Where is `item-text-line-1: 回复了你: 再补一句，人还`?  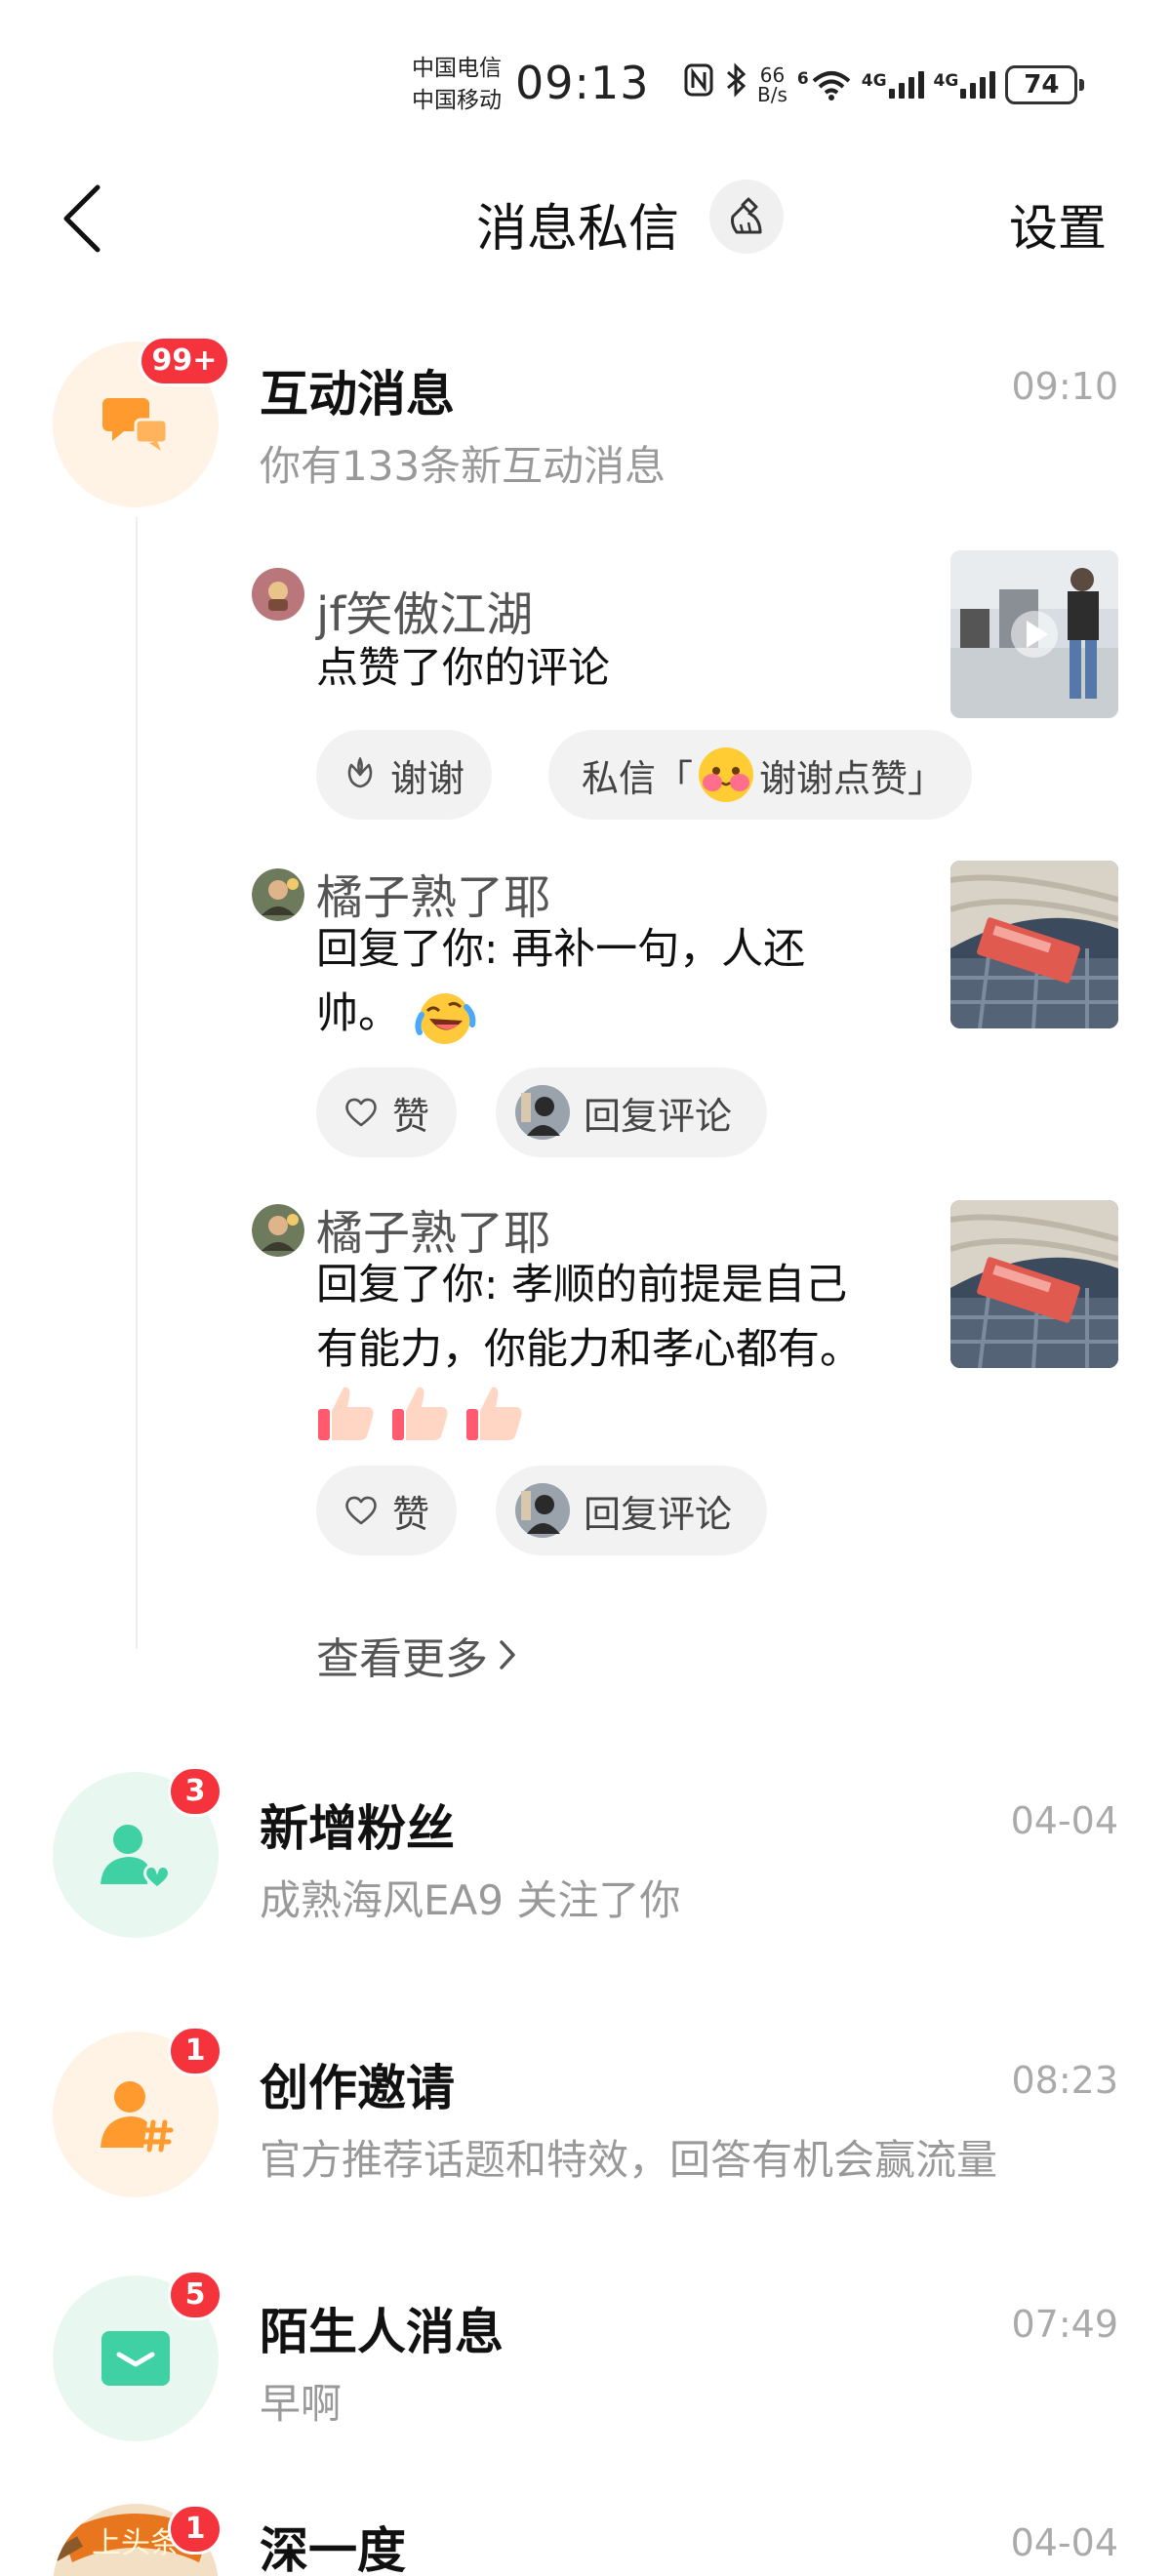
item-text-line-1: 回复了你: 再补一句，人还 is located at coordinates (561, 949).